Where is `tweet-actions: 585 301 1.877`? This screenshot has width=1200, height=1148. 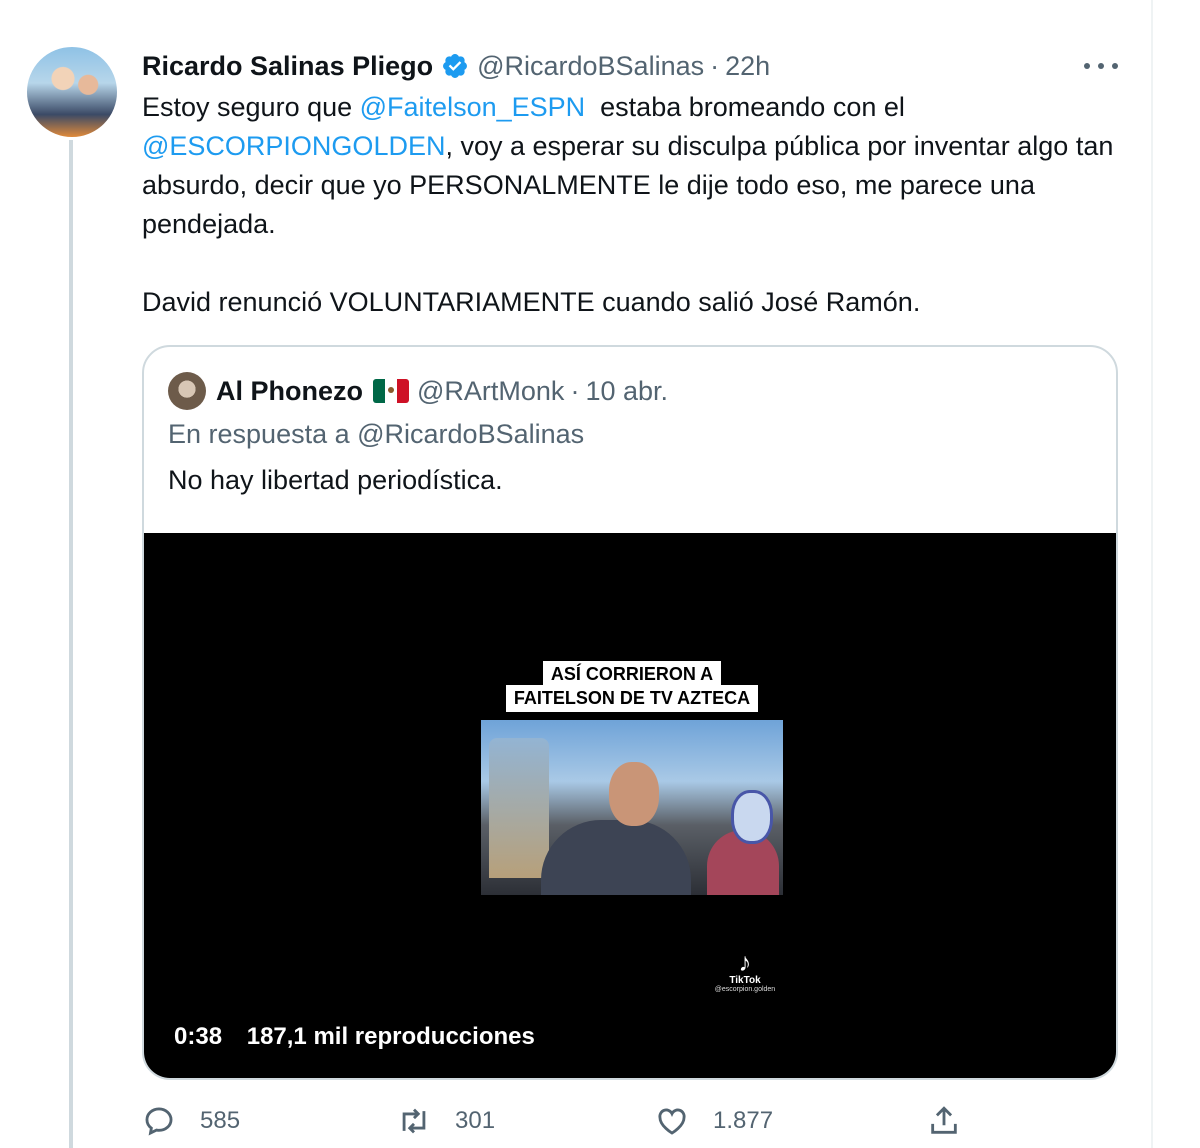
tweet-actions: 585 301 1.877 is located at coordinates (637, 1125).